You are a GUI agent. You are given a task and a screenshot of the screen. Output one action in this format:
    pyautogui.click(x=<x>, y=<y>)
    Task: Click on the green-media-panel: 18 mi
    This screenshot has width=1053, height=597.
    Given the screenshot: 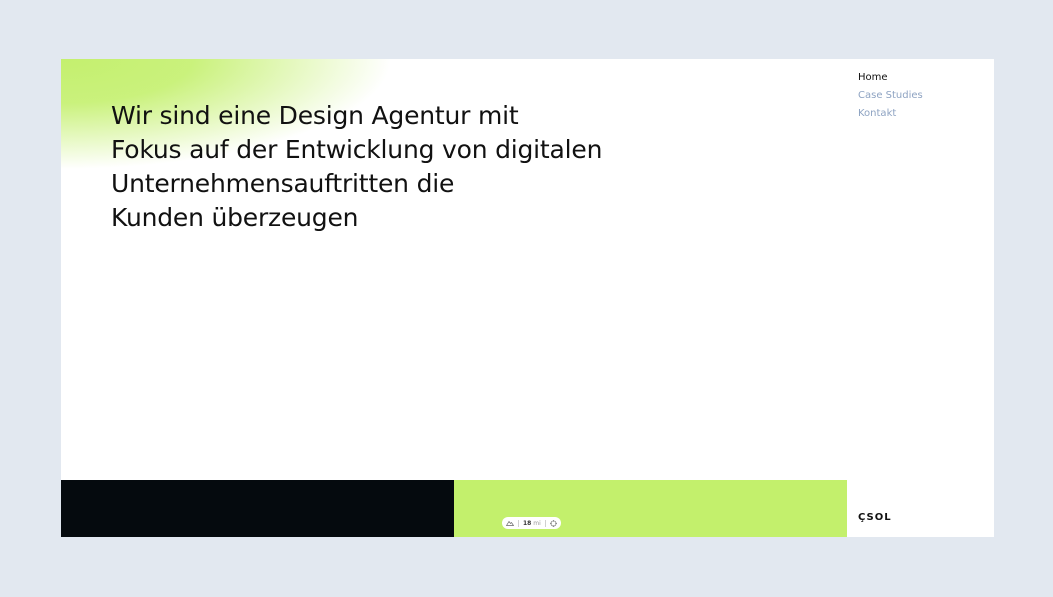 What is the action you would take?
    pyautogui.click(x=650, y=508)
    